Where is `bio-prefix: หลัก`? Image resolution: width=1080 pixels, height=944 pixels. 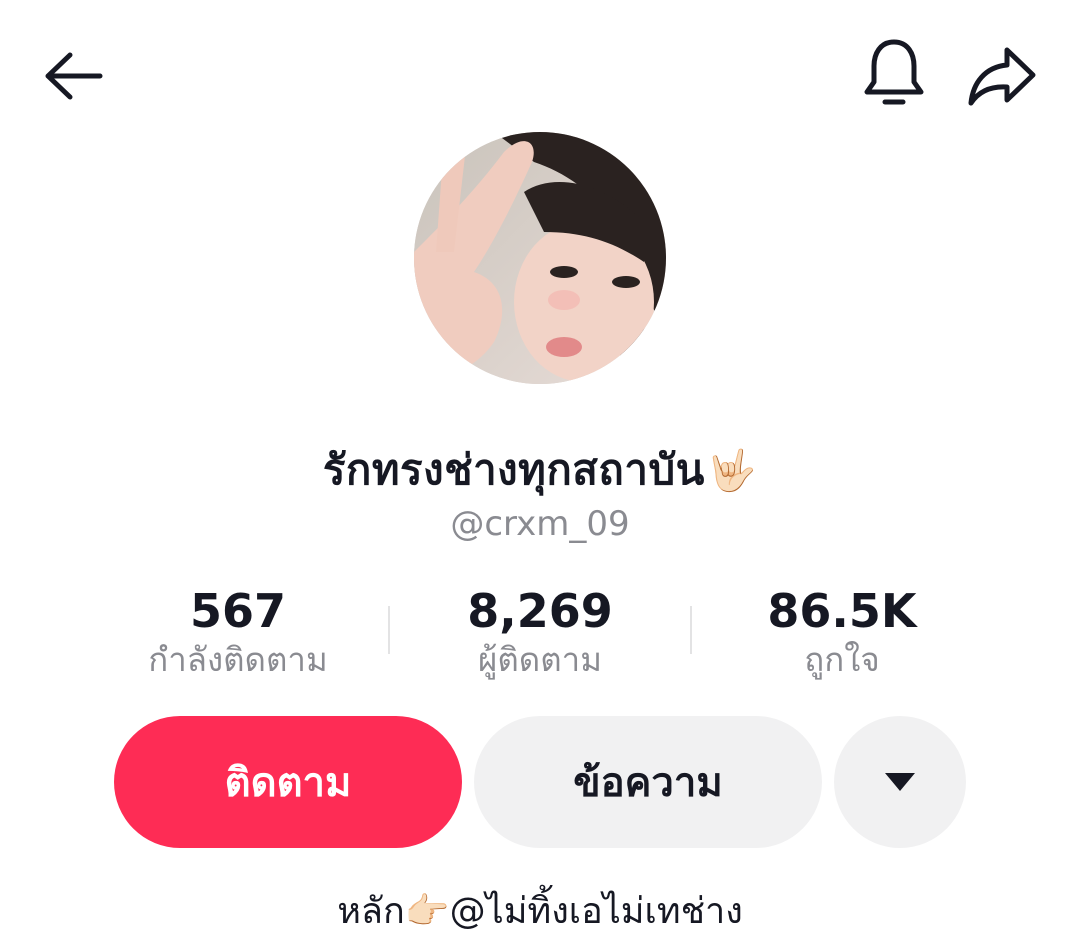 bio-prefix: หลัก is located at coordinates (371, 911).